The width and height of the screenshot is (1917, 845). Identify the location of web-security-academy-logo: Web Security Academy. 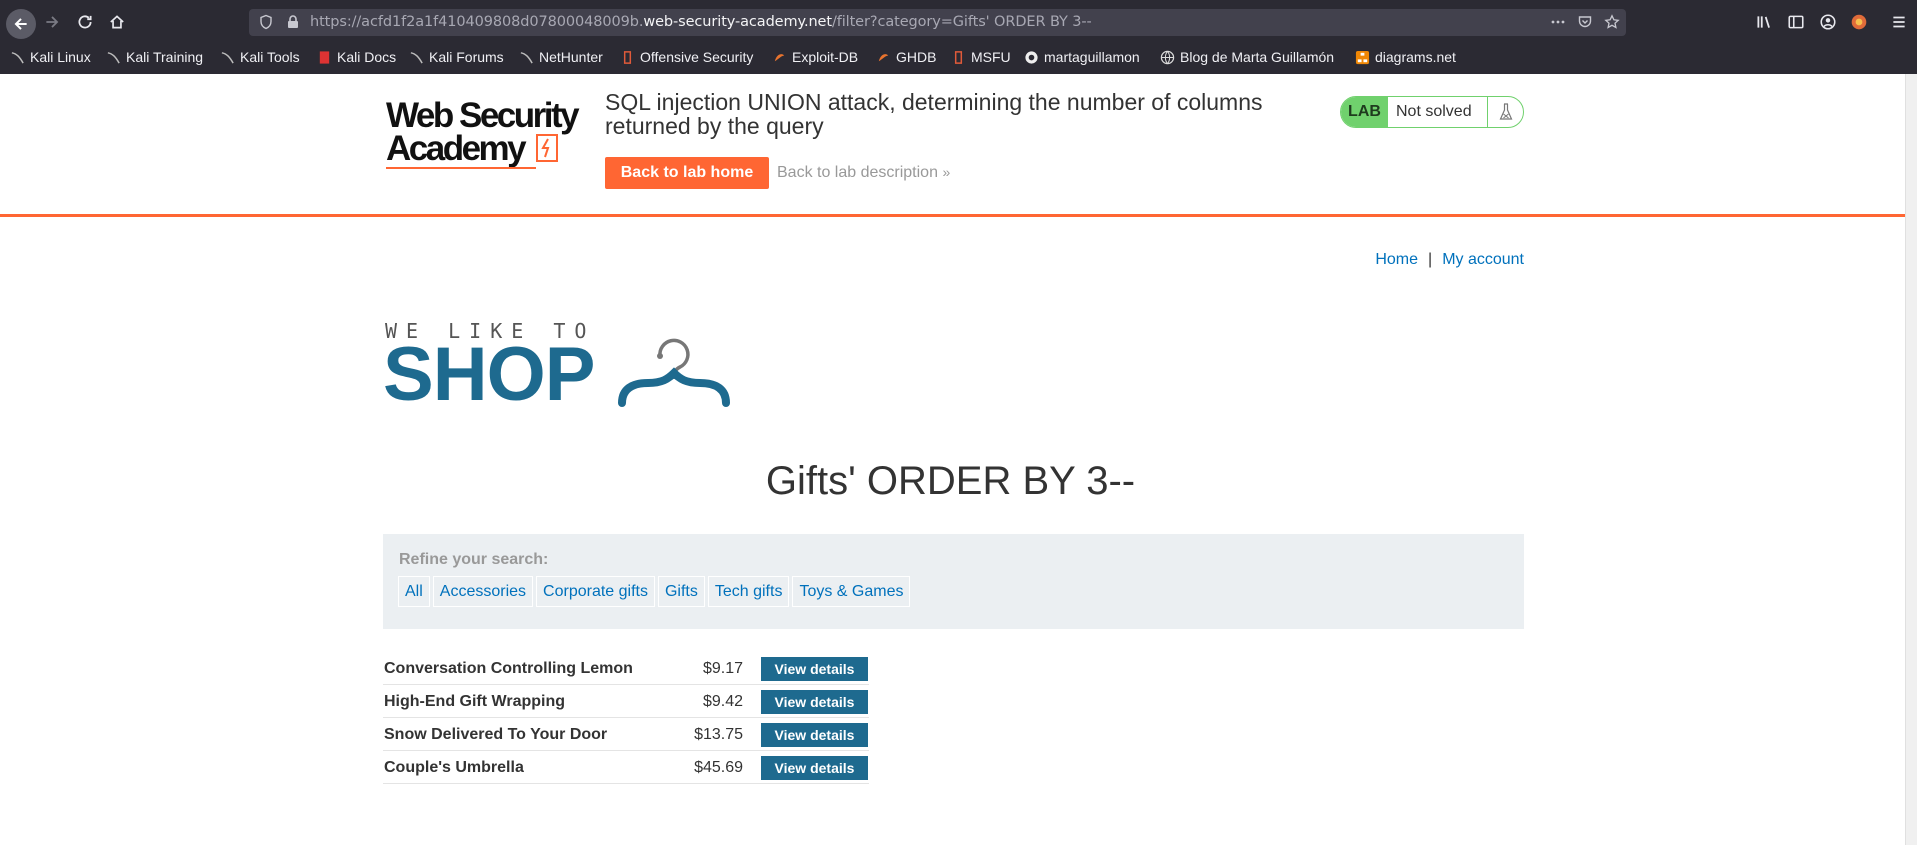
(483, 133).